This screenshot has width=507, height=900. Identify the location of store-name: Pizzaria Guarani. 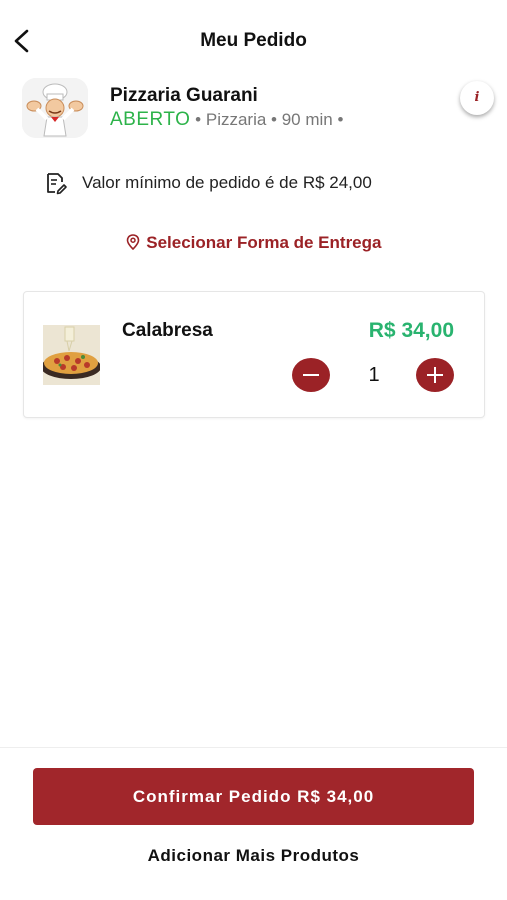
(184, 95).